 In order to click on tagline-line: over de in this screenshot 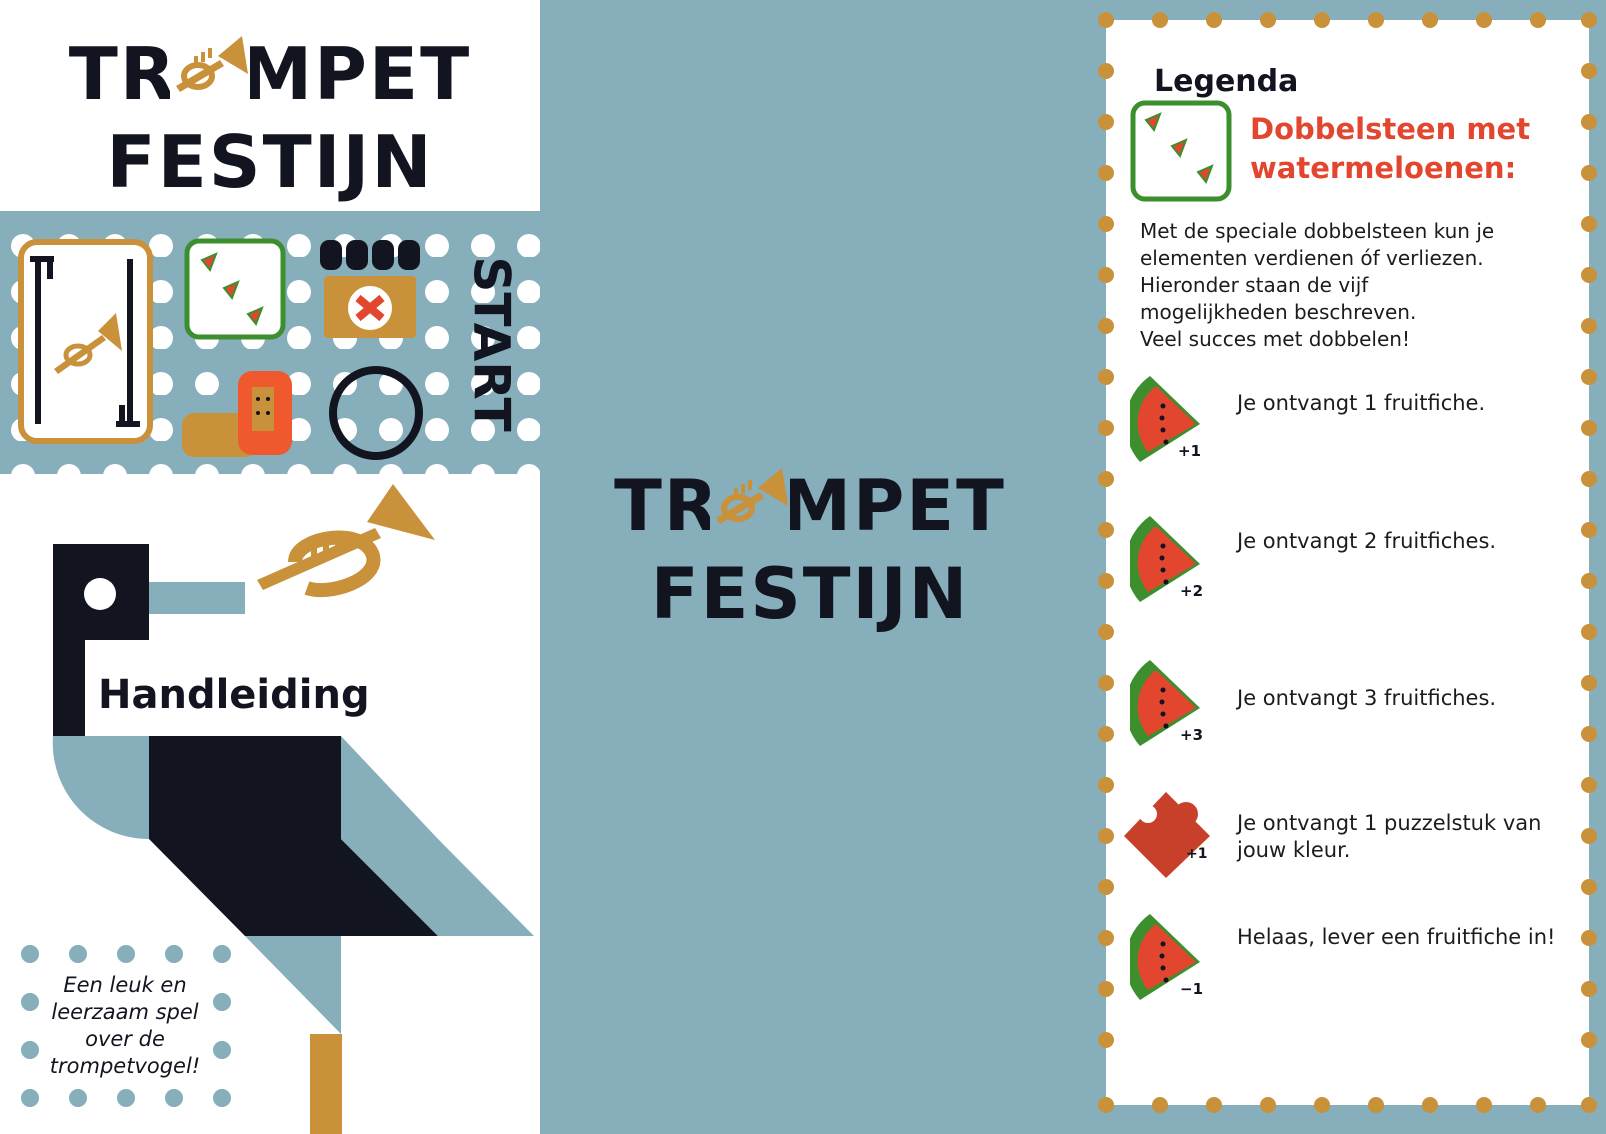, I will do `click(125, 1039)`.